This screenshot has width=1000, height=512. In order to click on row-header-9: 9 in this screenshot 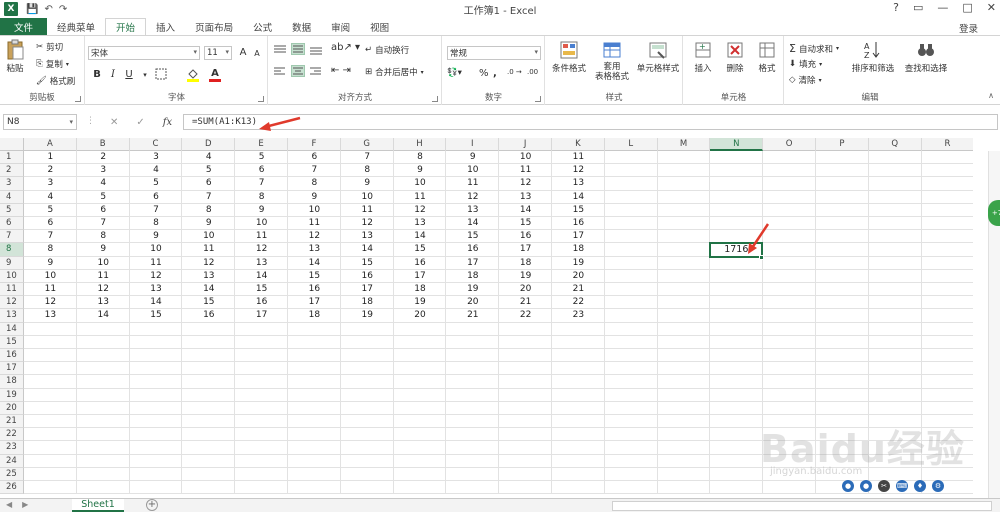, I will do `click(12, 263)`.